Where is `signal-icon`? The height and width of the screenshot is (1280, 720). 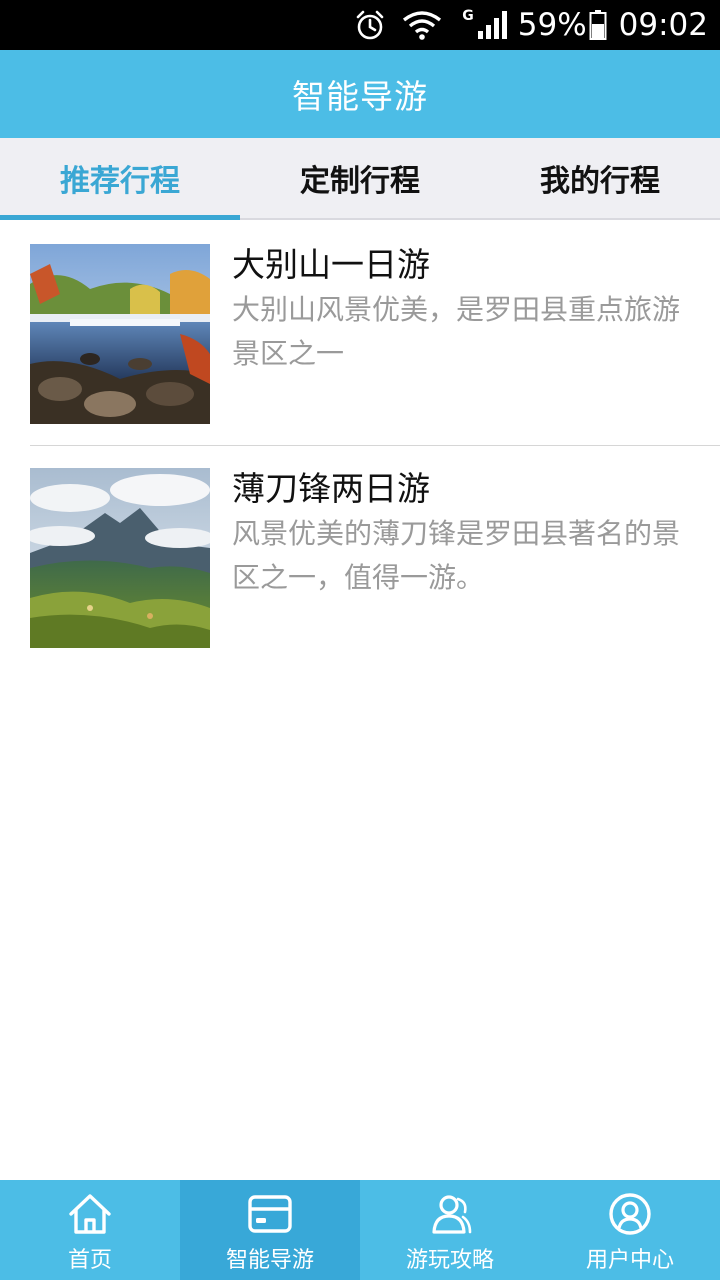
signal-icon is located at coordinates (493, 25).